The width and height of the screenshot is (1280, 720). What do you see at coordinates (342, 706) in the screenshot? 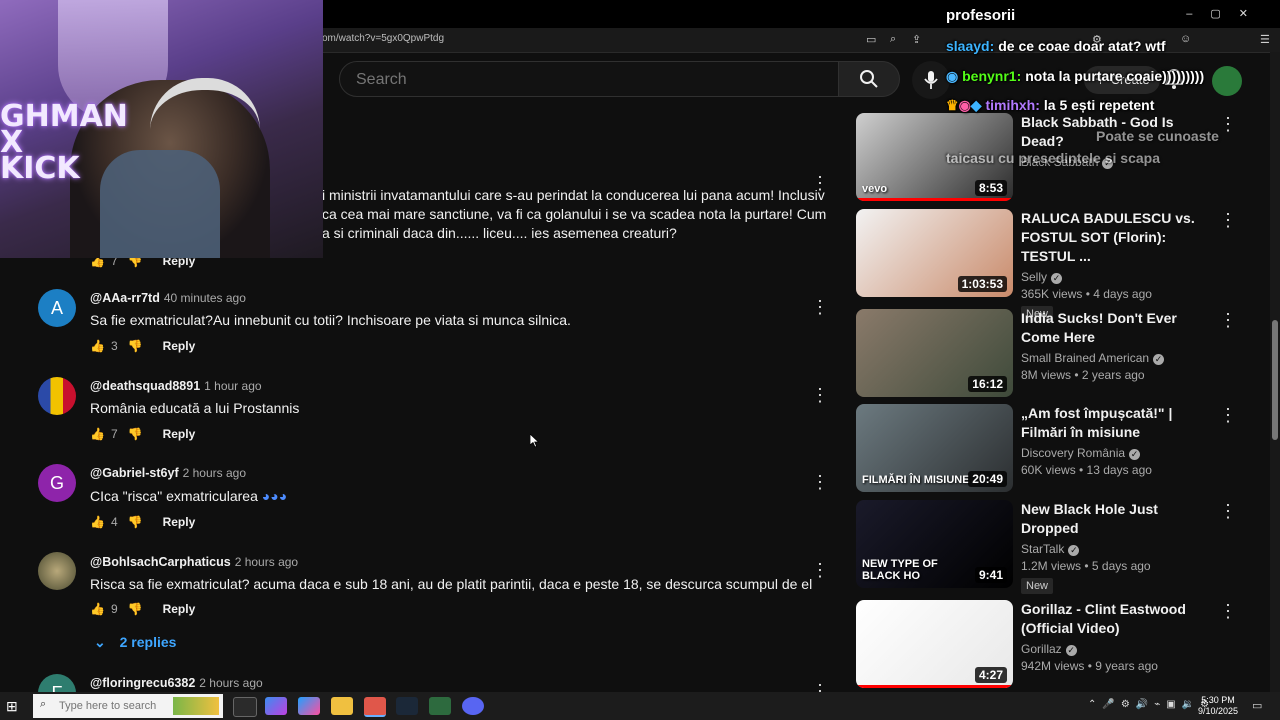
I see `file-explorer-icon` at bounding box center [342, 706].